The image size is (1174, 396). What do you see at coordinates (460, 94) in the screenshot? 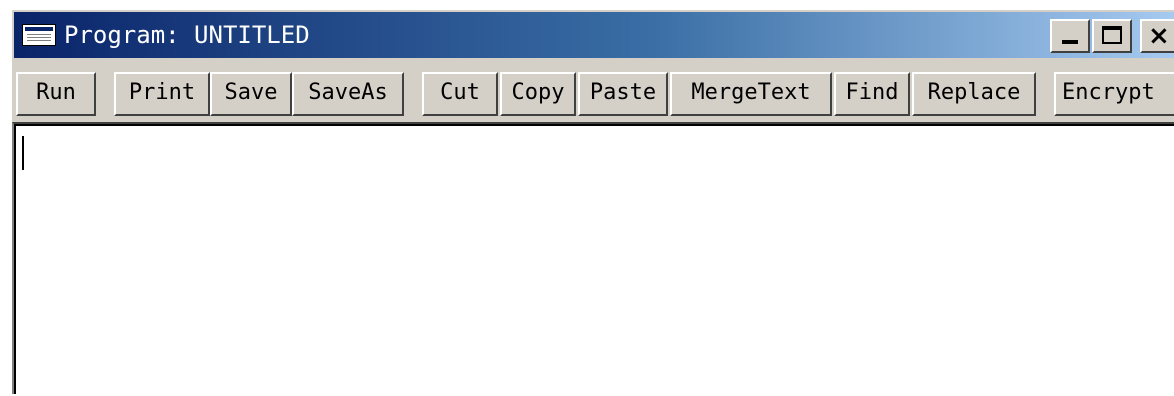
I see `cut-button: Cut` at bounding box center [460, 94].